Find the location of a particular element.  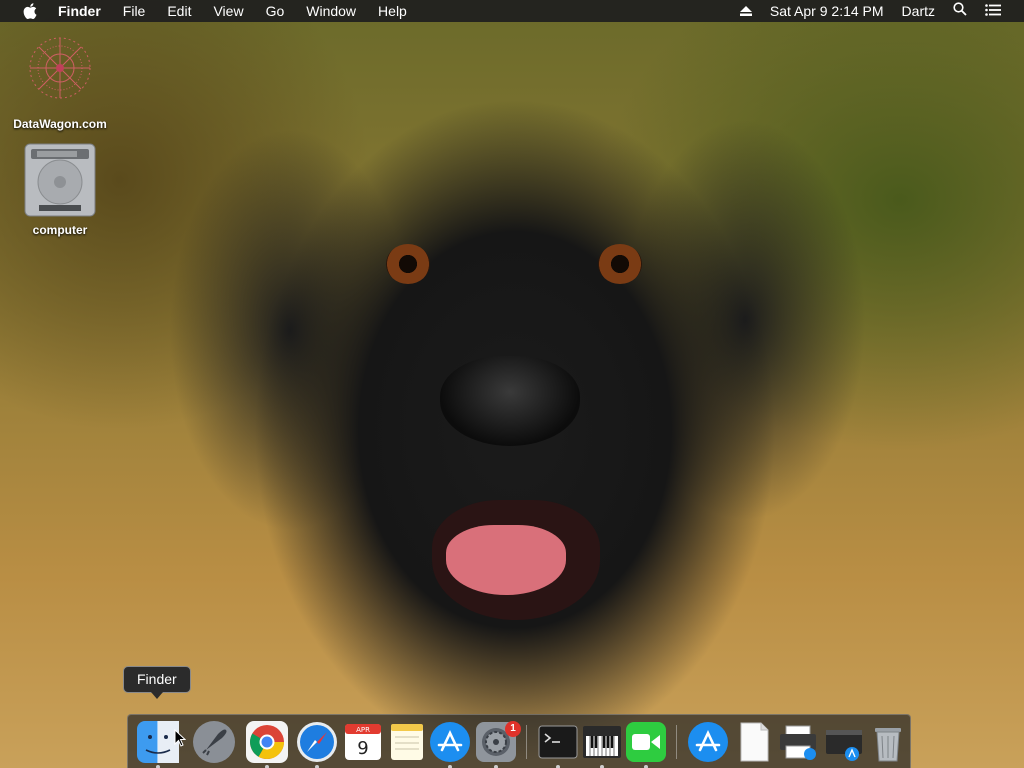

notification-badge: 1 is located at coordinates (513, 729).